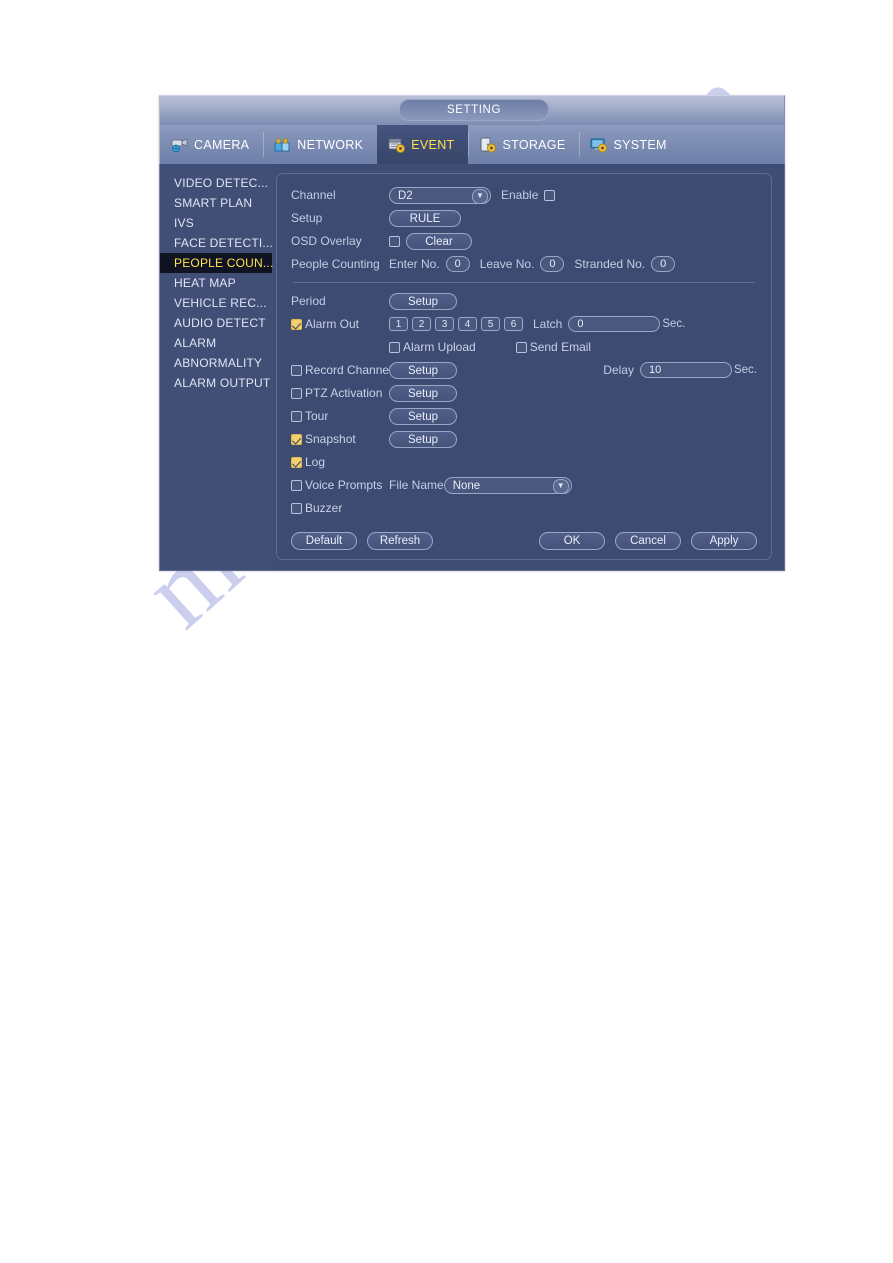  Describe the element at coordinates (400, 541) in the screenshot. I see `refresh-button: Refresh` at that location.